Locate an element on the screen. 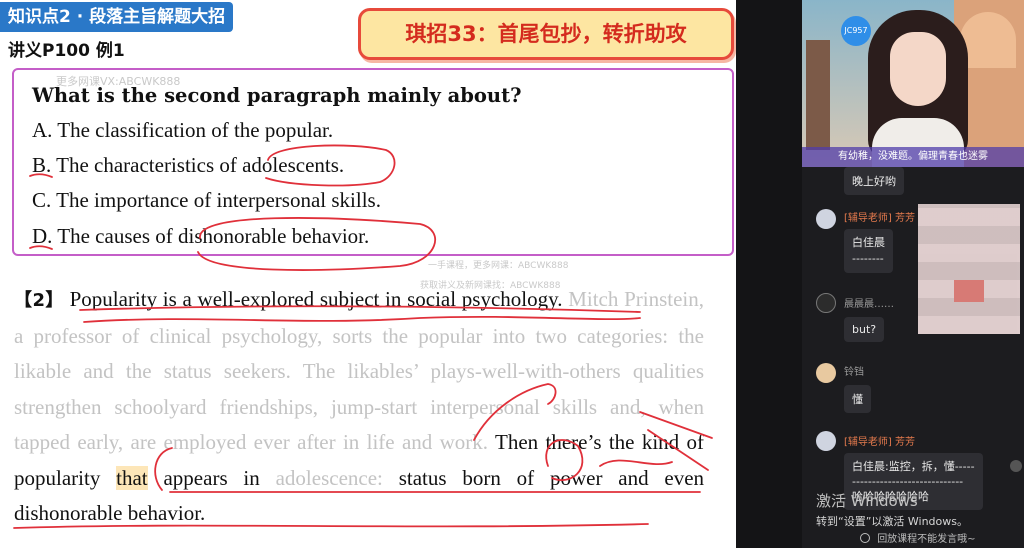  tip-banner: 琪招33：首尾包抄，转折助攻 is located at coordinates (546, 34).